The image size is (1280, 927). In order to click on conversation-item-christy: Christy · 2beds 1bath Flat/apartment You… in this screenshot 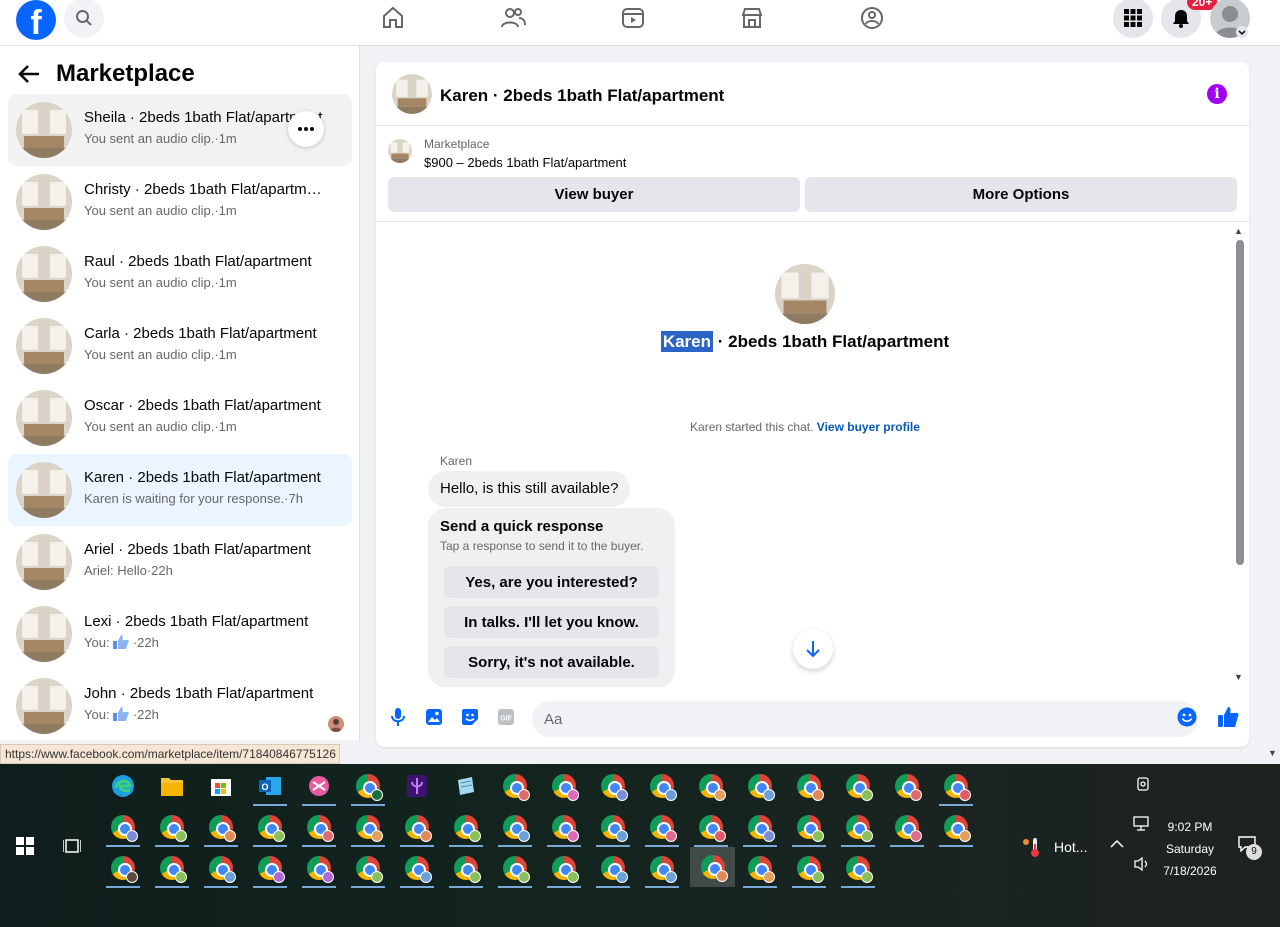, I will do `click(180, 202)`.